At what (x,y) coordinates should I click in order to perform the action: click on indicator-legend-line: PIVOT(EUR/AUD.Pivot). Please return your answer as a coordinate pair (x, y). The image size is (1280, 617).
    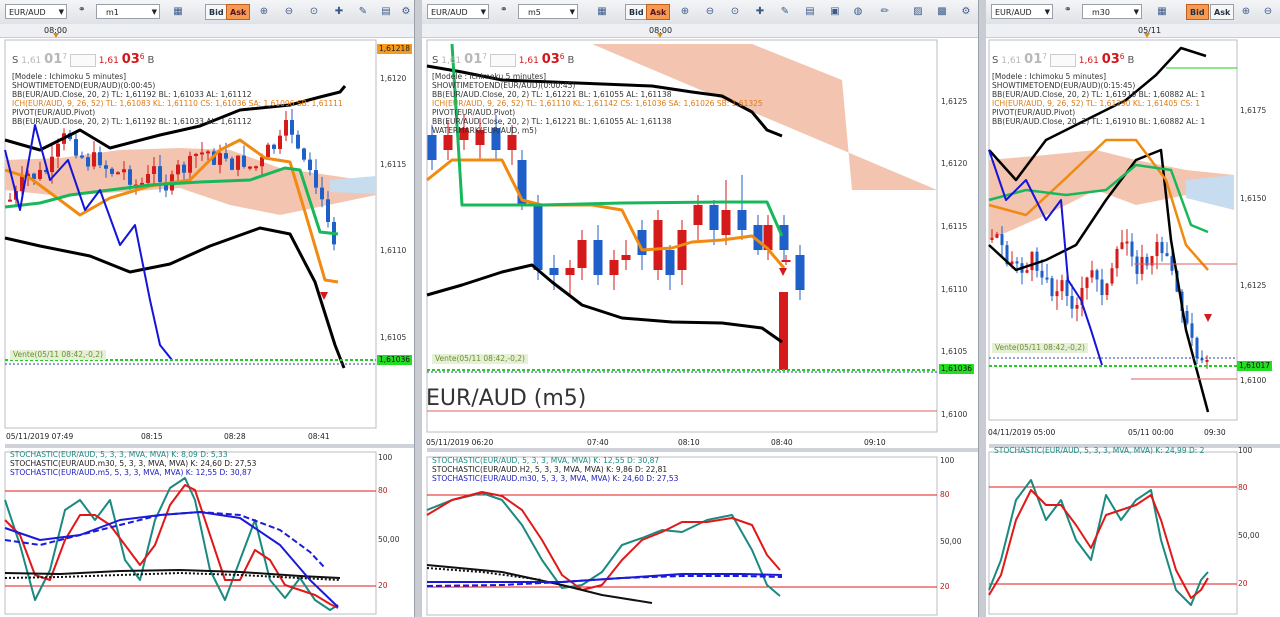
    Looking at the image, I should click on (54, 112).